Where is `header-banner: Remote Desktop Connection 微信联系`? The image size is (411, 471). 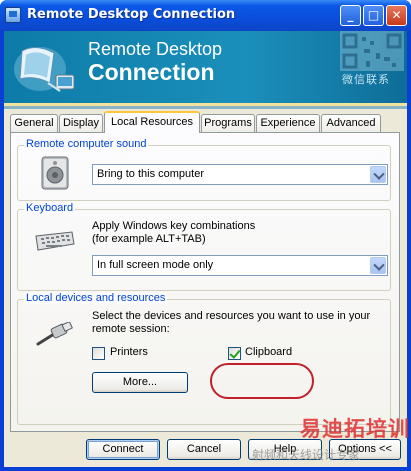
header-banner: Remote Desktop Connection 微信联系 is located at coordinates (205, 67).